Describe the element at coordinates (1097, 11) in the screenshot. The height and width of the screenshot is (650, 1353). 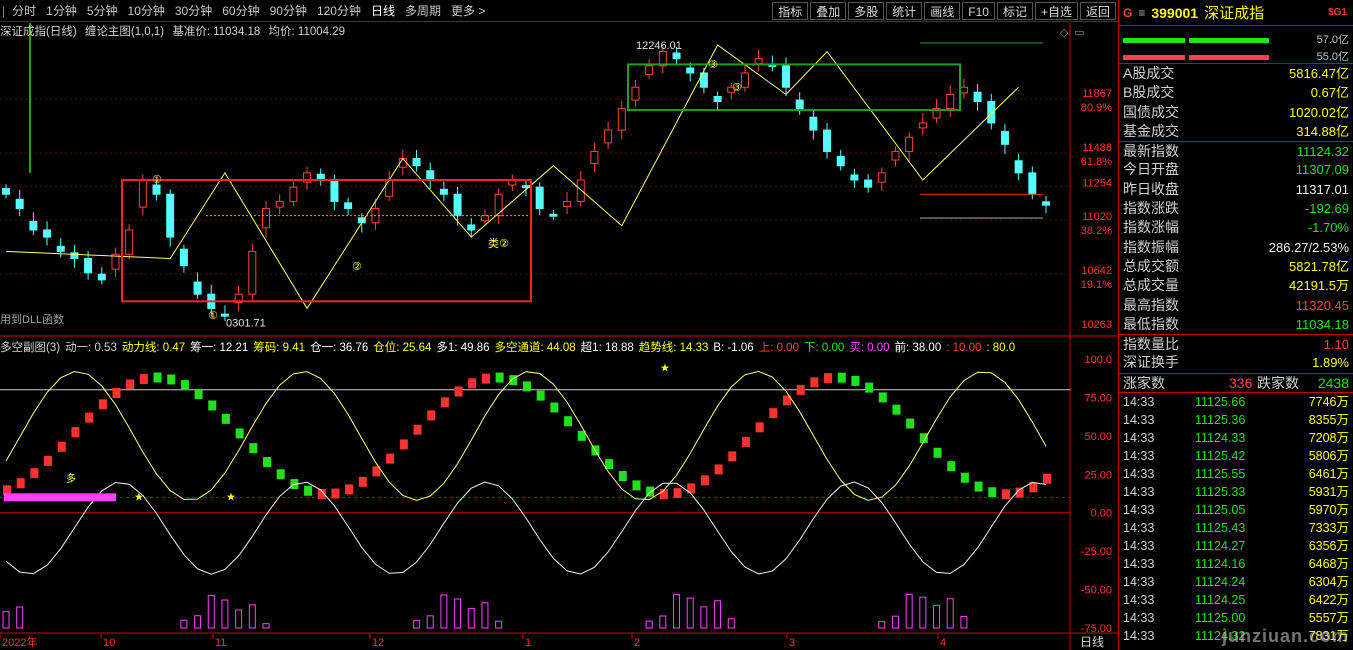
I see `toolbar-button: 返回` at that location.